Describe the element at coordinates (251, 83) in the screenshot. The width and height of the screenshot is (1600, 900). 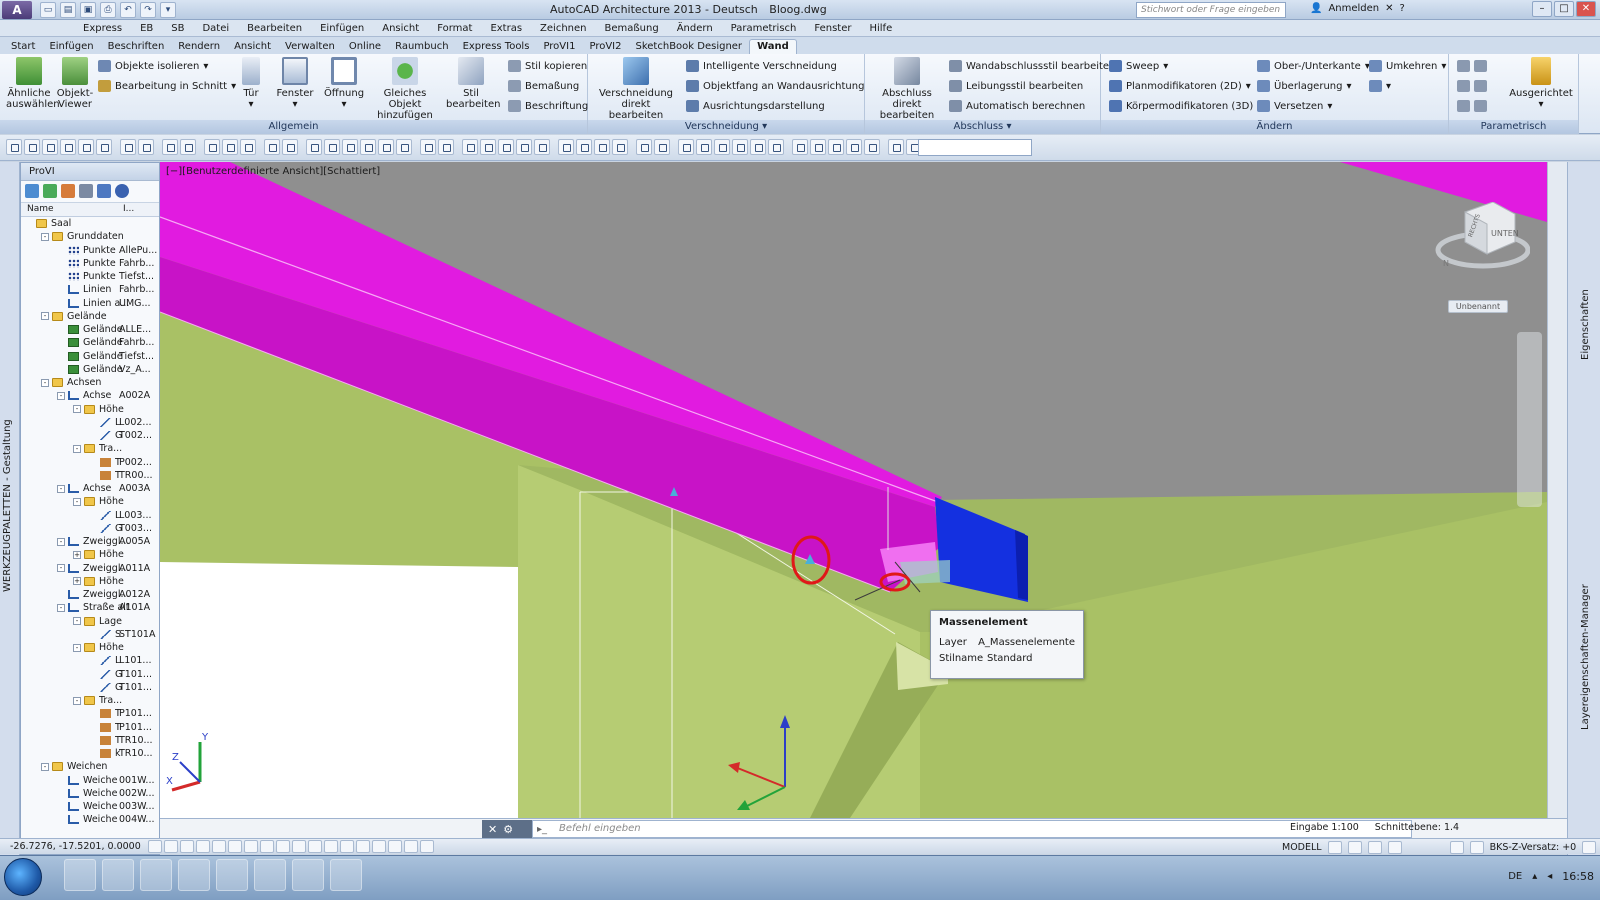
I see `door-button: Tür ▾` at that location.